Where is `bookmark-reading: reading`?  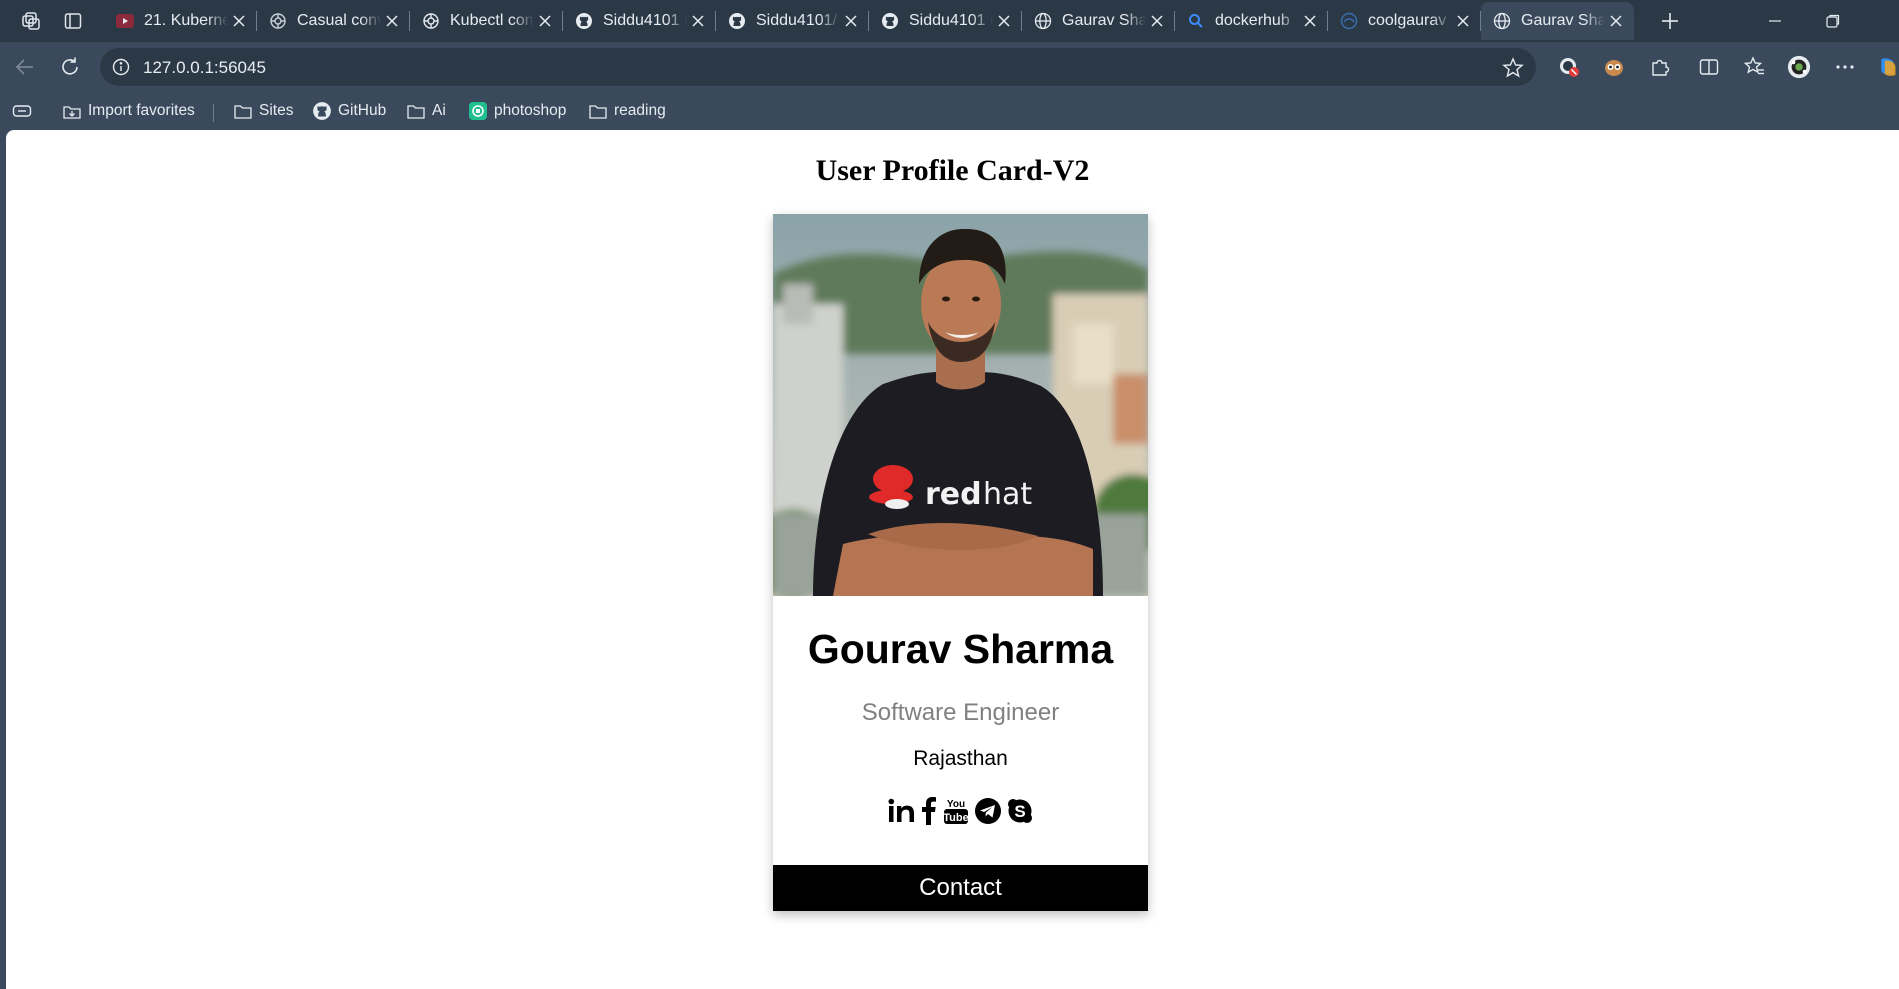
bookmark-reading: reading is located at coordinates (627, 111).